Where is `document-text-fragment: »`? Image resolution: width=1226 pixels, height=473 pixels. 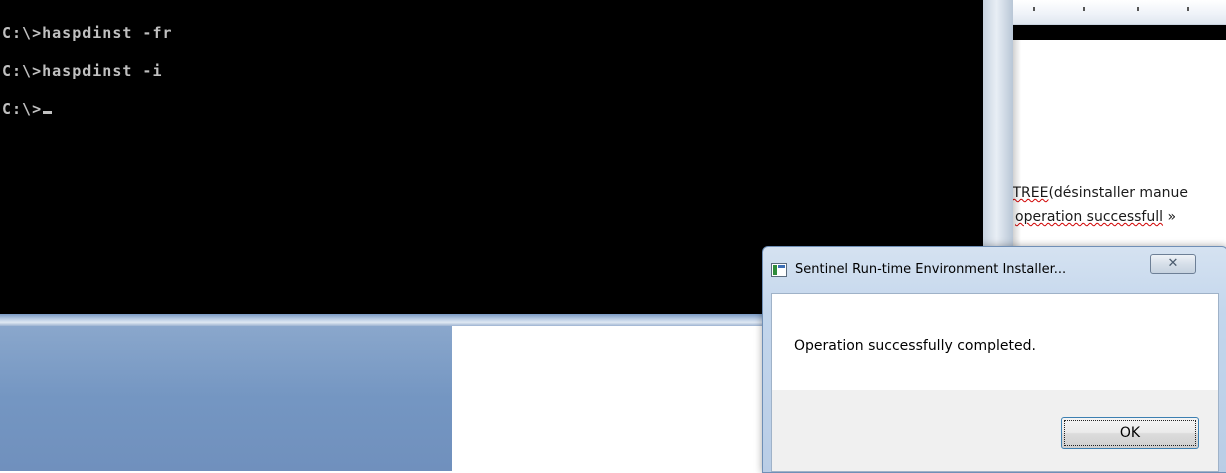
document-text-fragment: » is located at coordinates (1170, 217).